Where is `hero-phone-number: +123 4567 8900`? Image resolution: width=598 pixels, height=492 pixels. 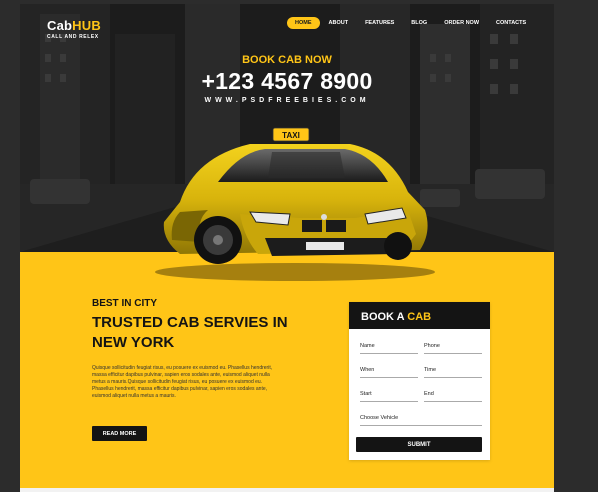 hero-phone-number: +123 4567 8900 is located at coordinates (287, 81).